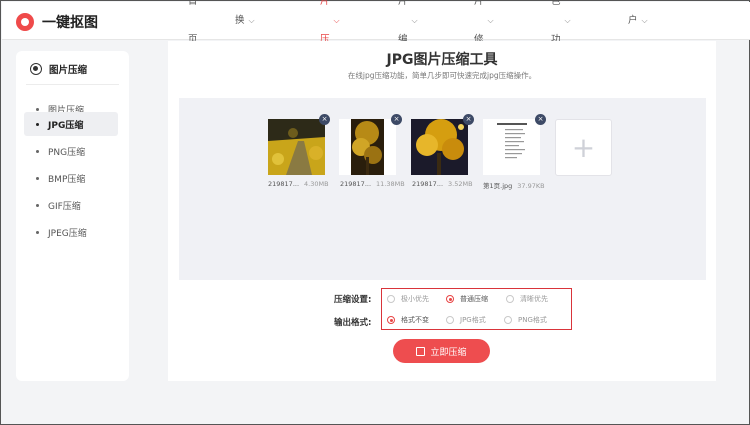 This screenshot has height=425, width=750. I want to click on file-size: 3.52MB, so click(460, 184).